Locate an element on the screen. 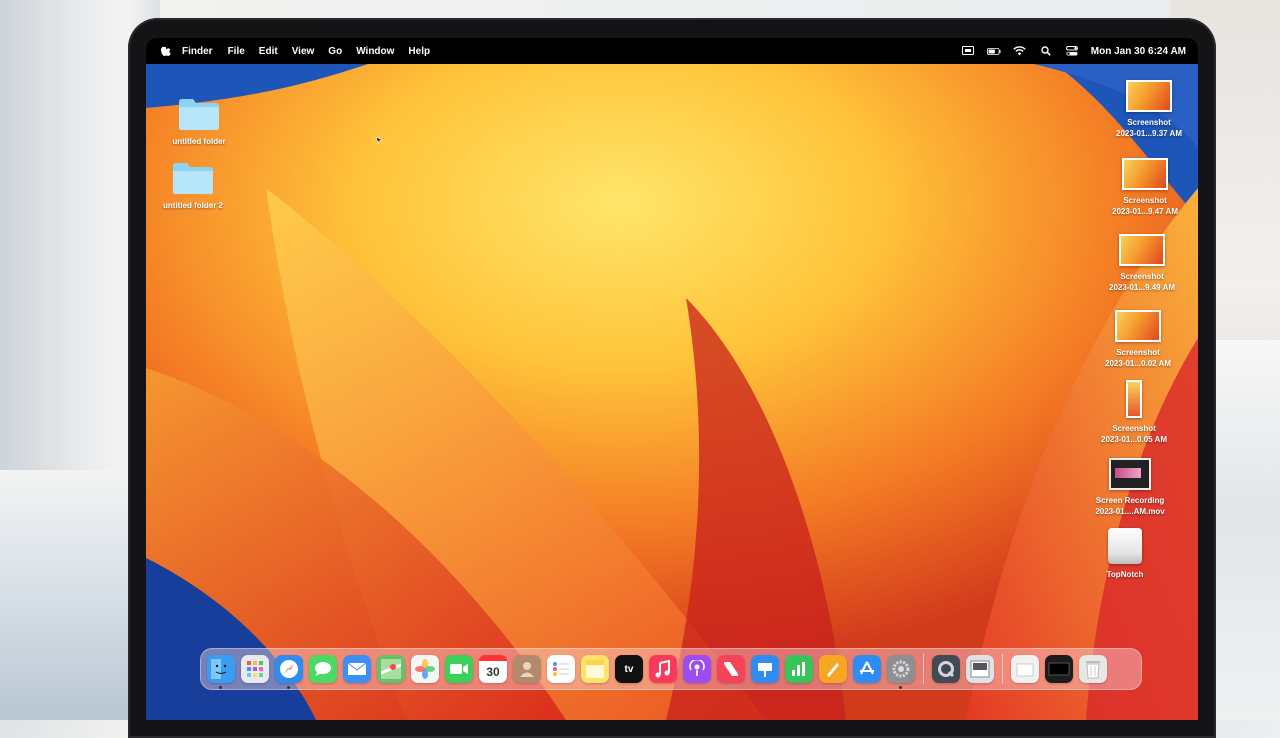 The height and width of the screenshot is (738, 1280). trash-icon is located at coordinates (1093, 670).